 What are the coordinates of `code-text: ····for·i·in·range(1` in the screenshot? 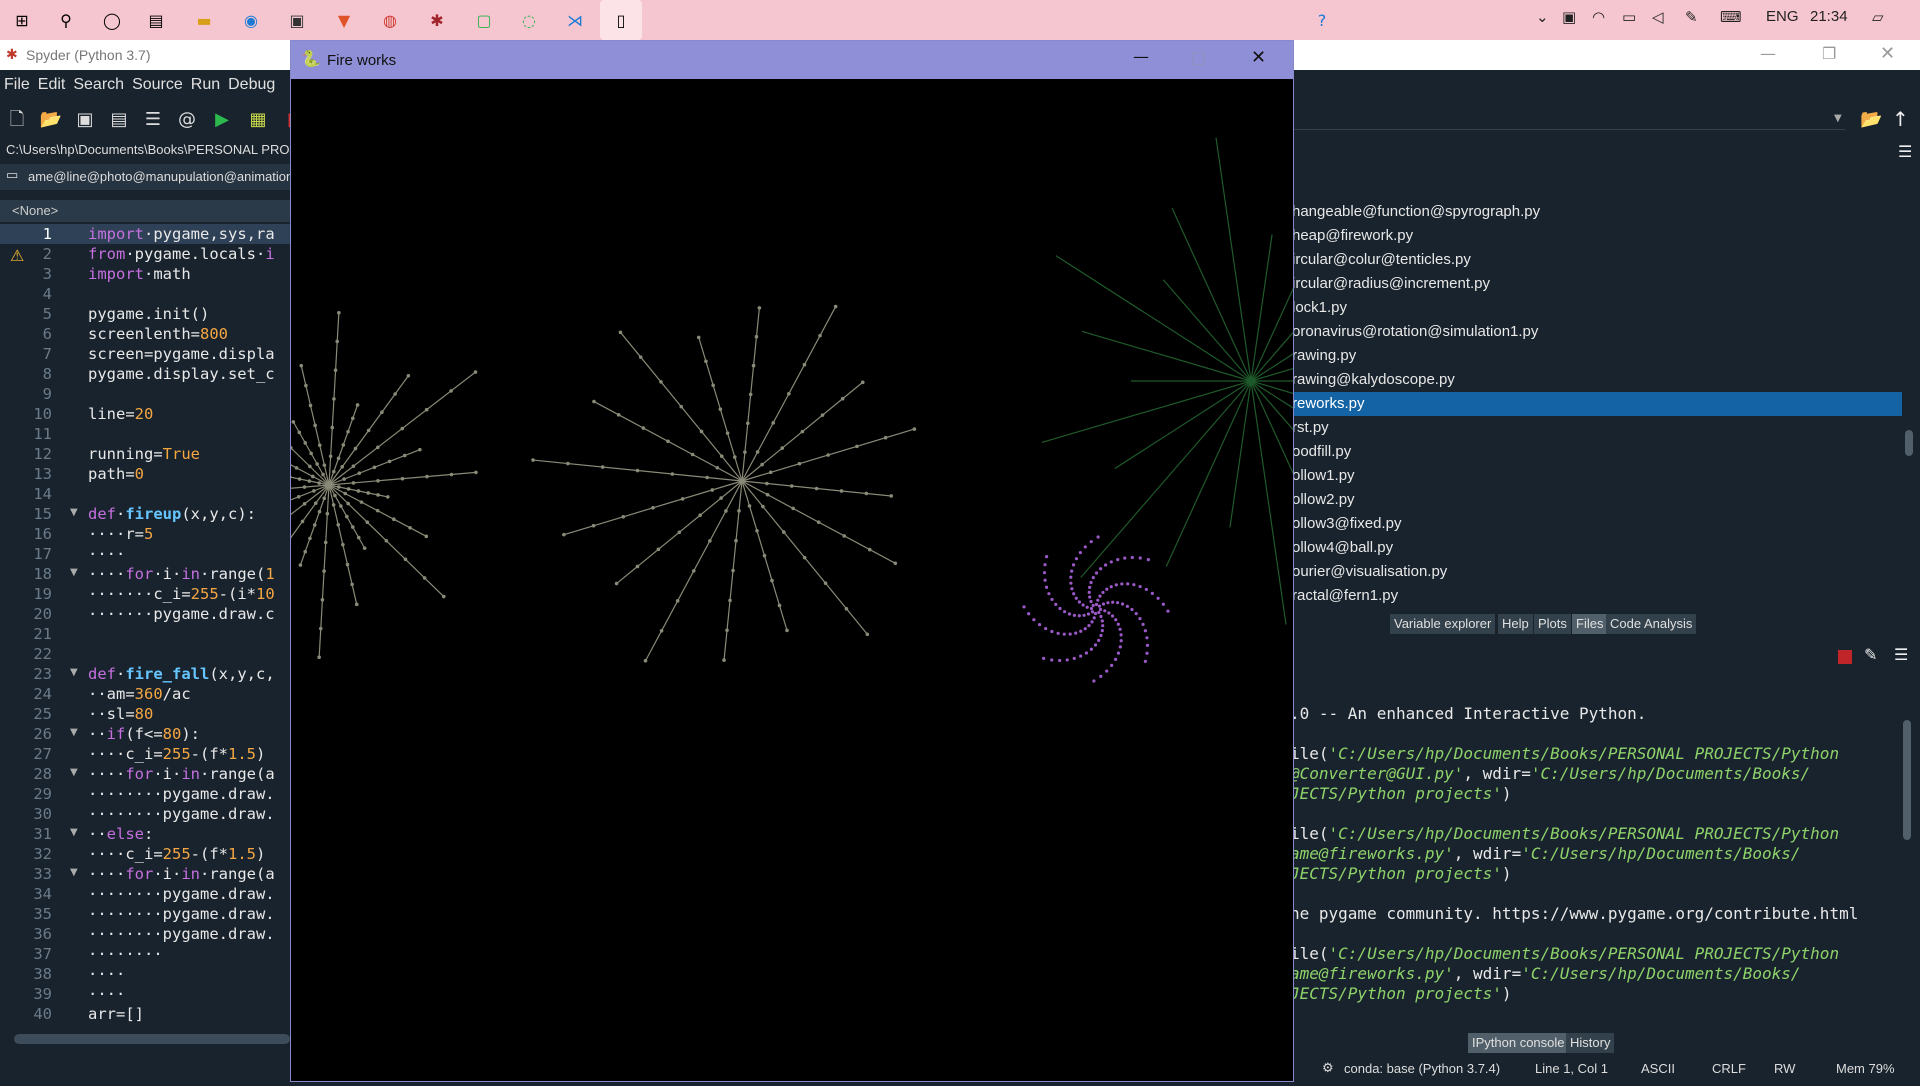 It's located at (181, 574).